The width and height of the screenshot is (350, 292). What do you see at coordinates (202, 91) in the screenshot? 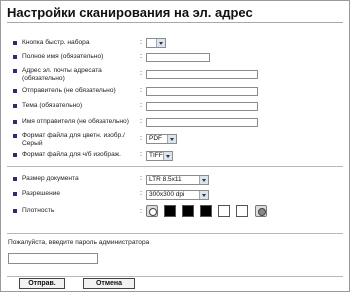
I see `sender-input` at bounding box center [202, 91].